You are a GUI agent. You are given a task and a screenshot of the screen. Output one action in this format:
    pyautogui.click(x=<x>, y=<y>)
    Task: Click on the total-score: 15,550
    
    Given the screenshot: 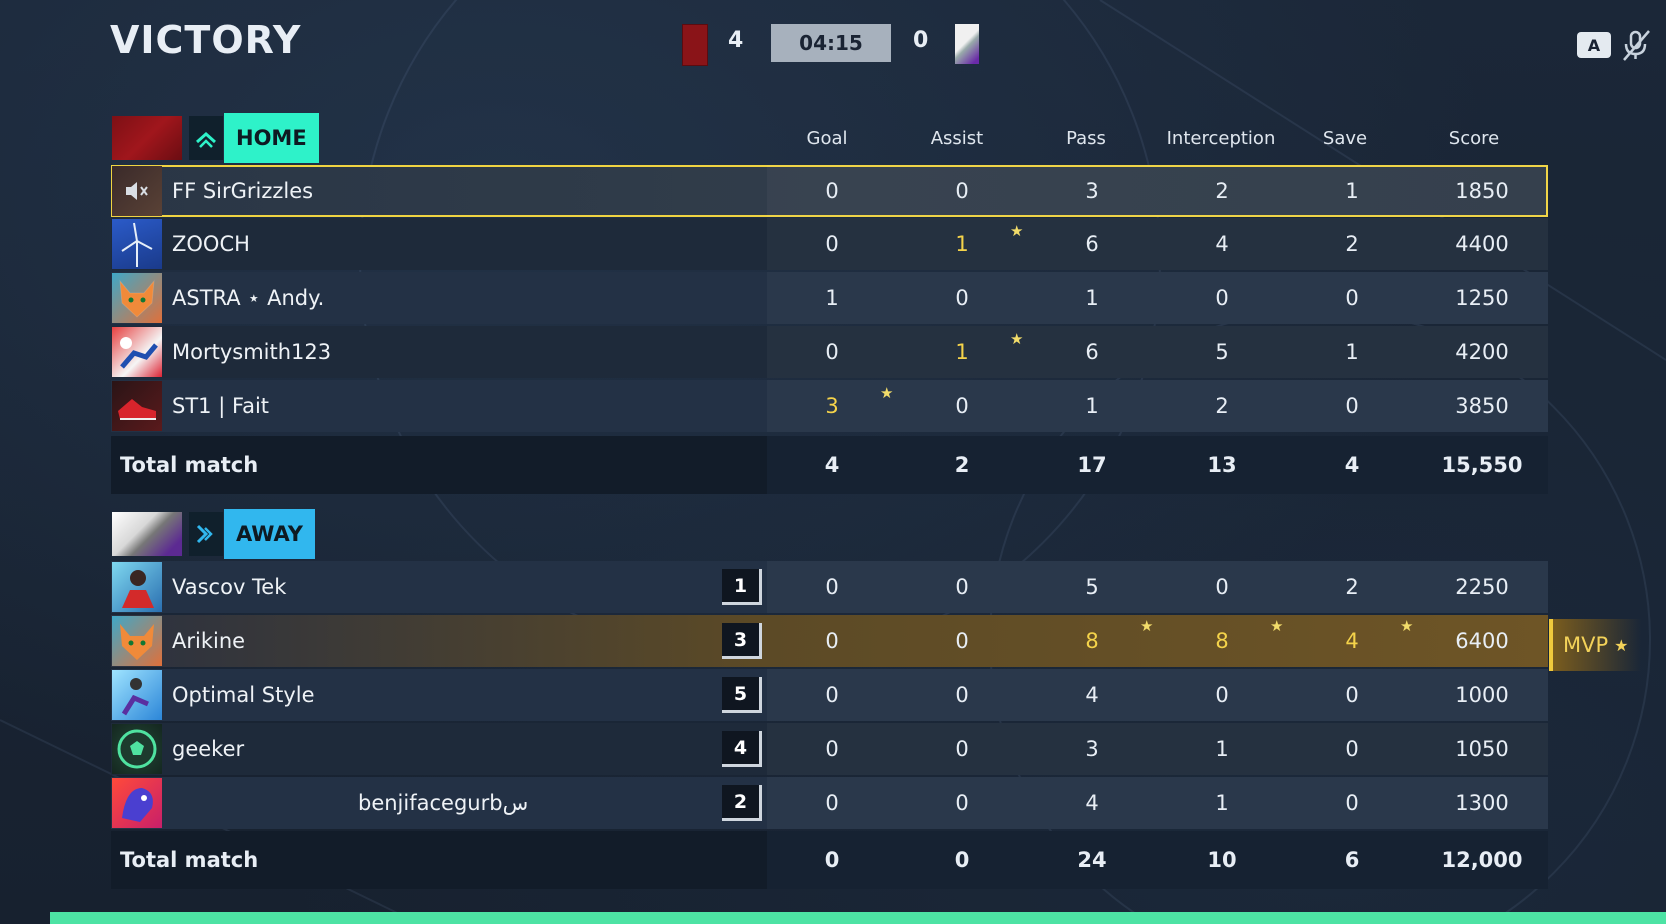 What is the action you would take?
    pyautogui.click(x=1482, y=465)
    